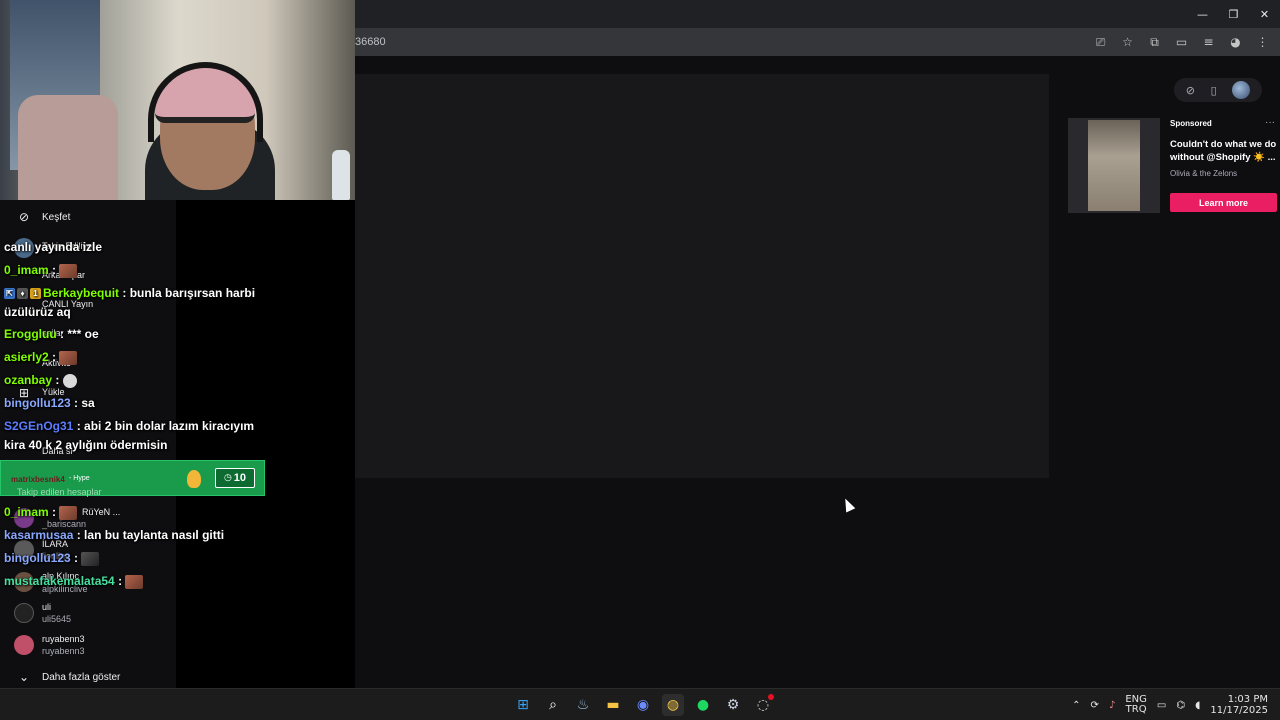 Image resolution: width=1280 pixels, height=720 pixels. Describe the element at coordinates (79, 478) in the screenshot. I see `hype-label: - Hype` at that location.